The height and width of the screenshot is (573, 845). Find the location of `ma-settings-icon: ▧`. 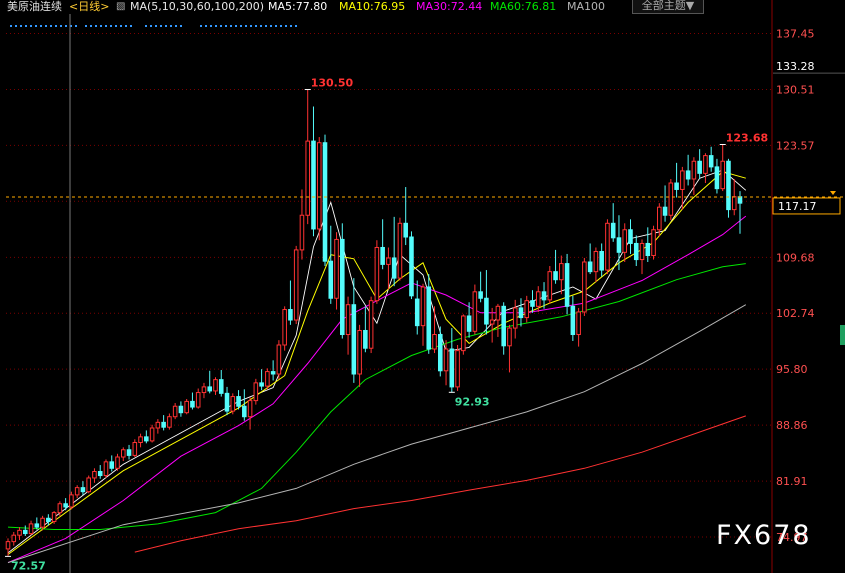

ma-settings-icon: ▧ is located at coordinates (120, 7).